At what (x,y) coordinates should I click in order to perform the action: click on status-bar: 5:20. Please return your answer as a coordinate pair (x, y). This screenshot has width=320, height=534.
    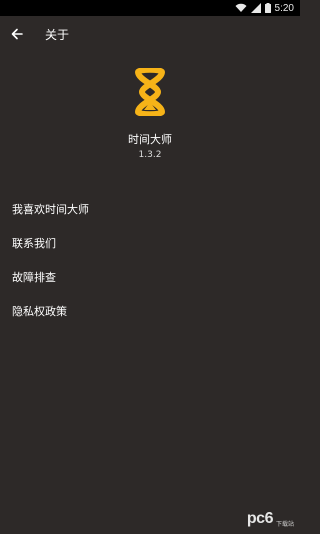
    Looking at the image, I should click on (150, 8).